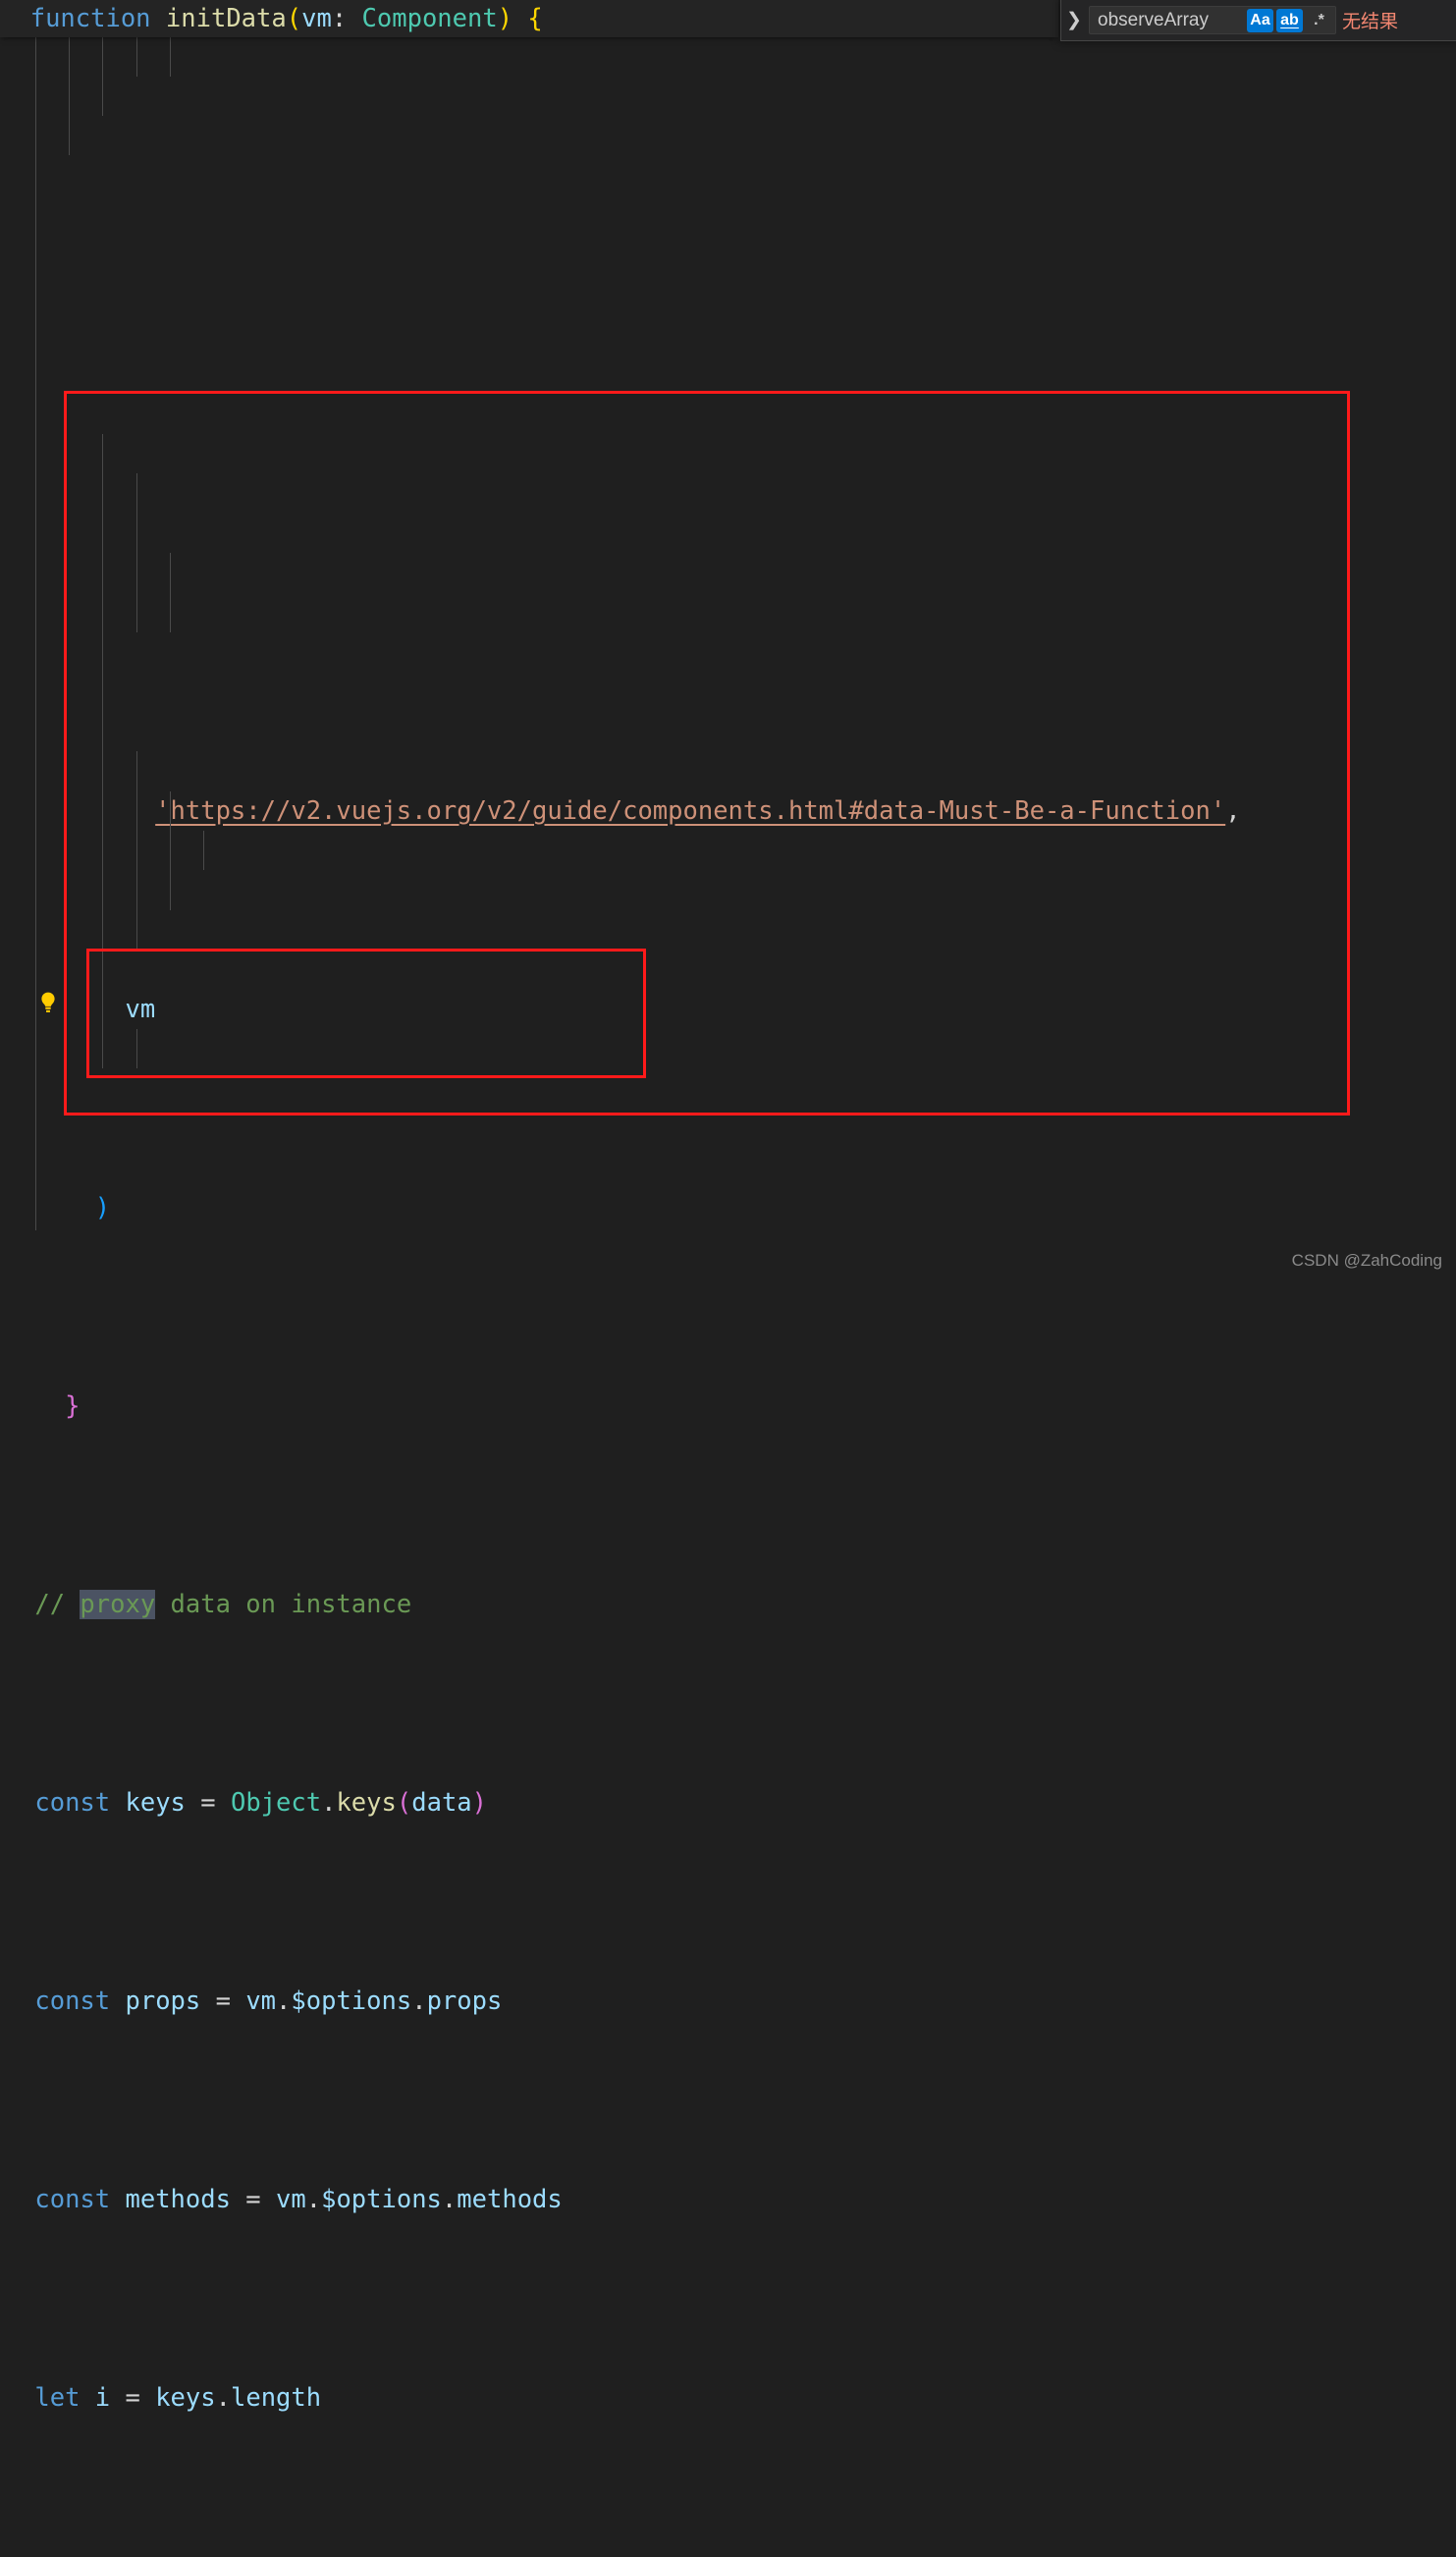 This screenshot has height=2557, width=1456. I want to click on match-case-icon: Aa, so click(1260, 20).